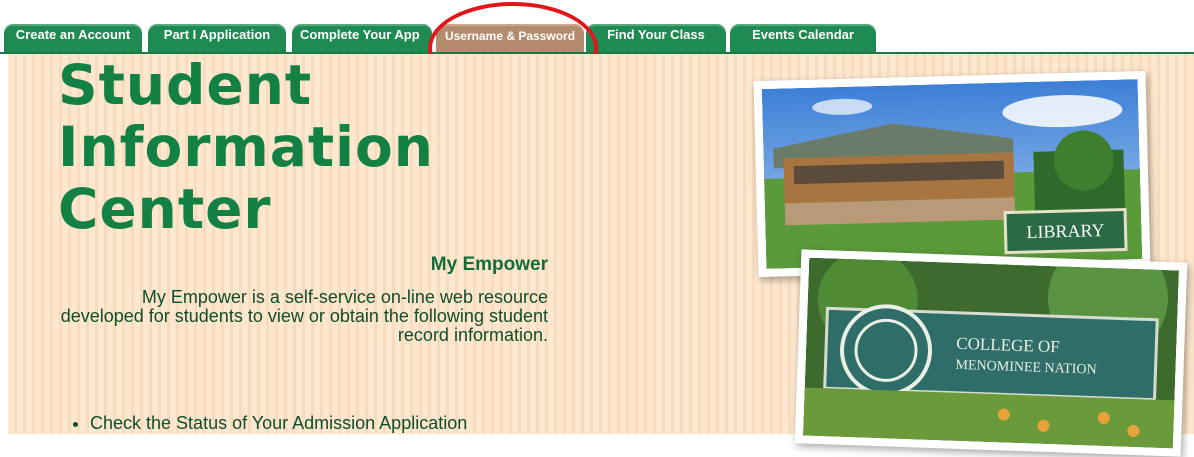  I want to click on college-sign-image: COLLEGE OF MENOMINEE NATION, so click(991, 353).